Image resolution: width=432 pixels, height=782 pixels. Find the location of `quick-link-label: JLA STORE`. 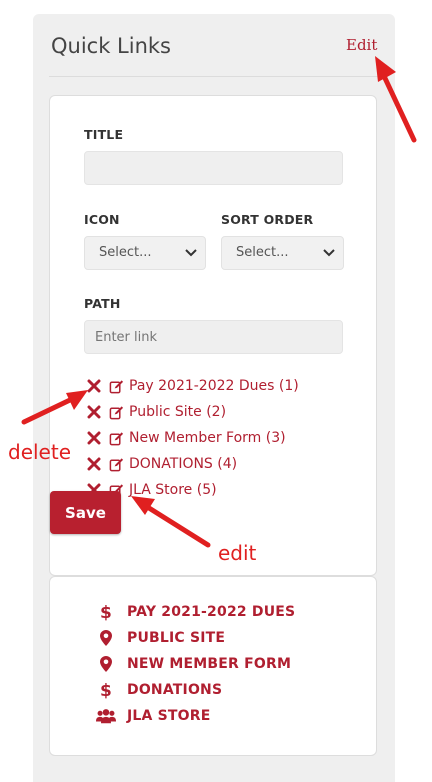

quick-link-label: JLA STORE is located at coordinates (169, 716).